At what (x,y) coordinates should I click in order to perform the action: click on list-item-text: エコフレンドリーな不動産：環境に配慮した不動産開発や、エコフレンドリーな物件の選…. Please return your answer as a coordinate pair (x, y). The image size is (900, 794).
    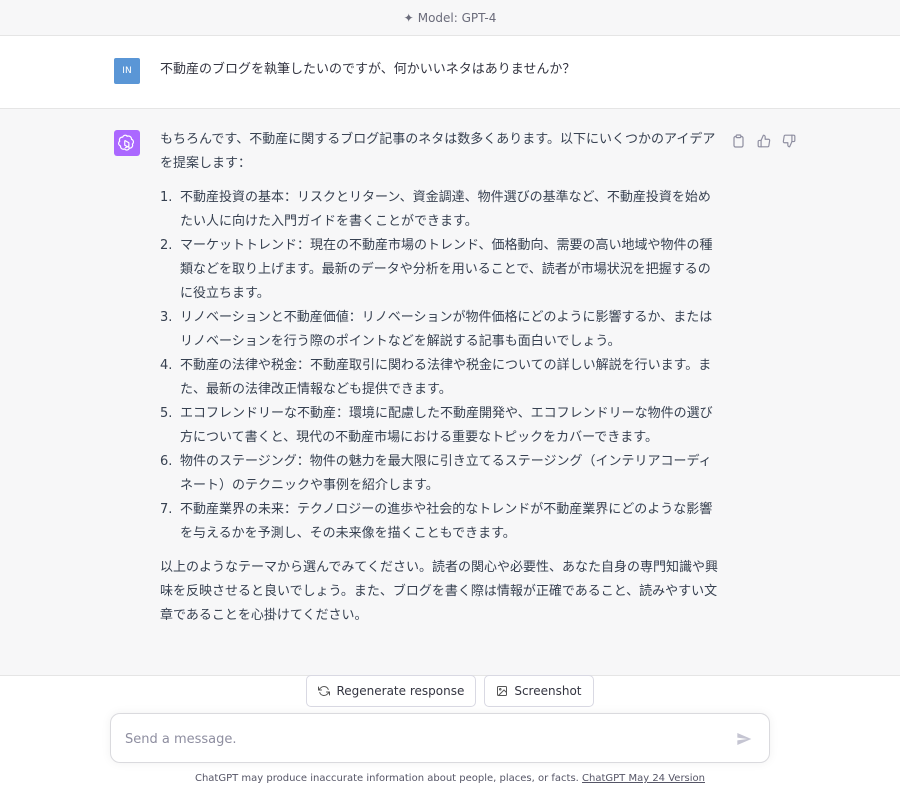
    Looking at the image, I should click on (446, 425).